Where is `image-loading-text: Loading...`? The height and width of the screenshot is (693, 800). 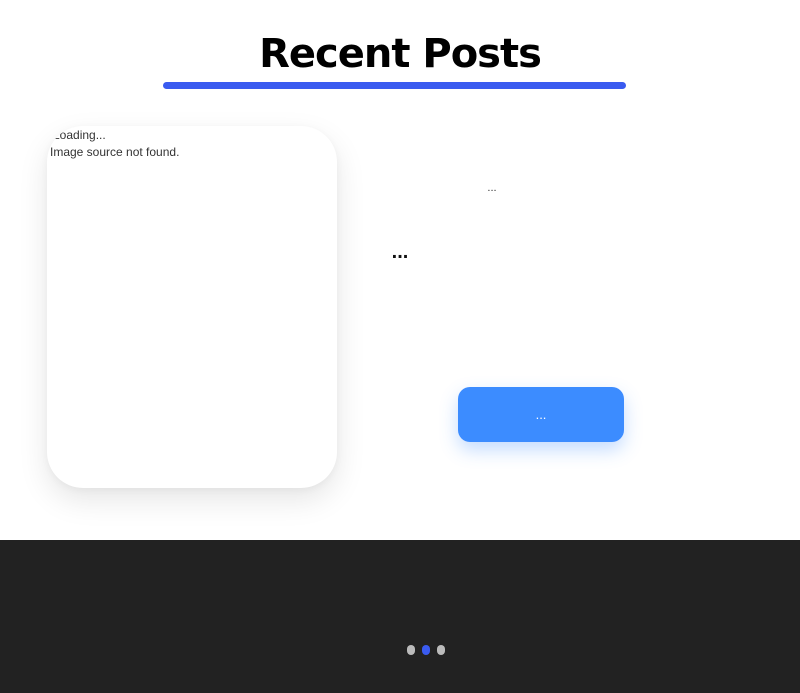 image-loading-text: Loading... is located at coordinates (79, 135).